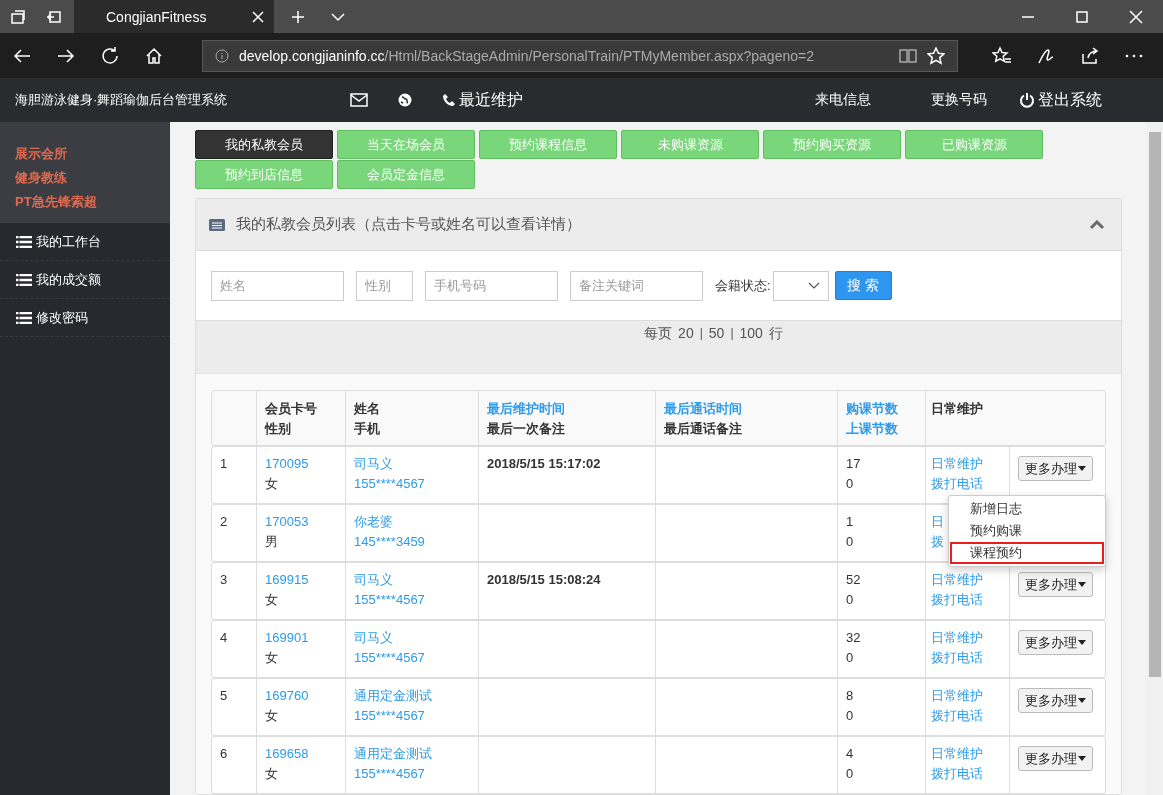 The width and height of the screenshot is (1163, 795). What do you see at coordinates (406, 144) in the screenshot?
I see `tab: 当天在场会员` at bounding box center [406, 144].